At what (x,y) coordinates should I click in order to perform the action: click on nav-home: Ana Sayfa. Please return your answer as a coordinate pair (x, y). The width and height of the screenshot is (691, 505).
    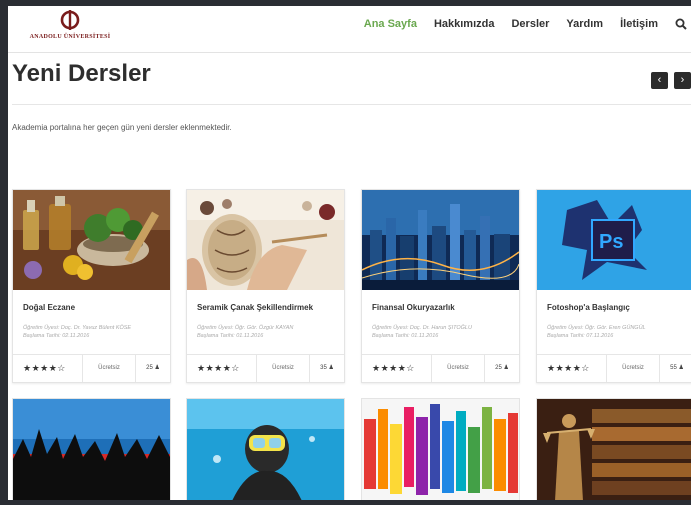
    Looking at the image, I should click on (390, 24).